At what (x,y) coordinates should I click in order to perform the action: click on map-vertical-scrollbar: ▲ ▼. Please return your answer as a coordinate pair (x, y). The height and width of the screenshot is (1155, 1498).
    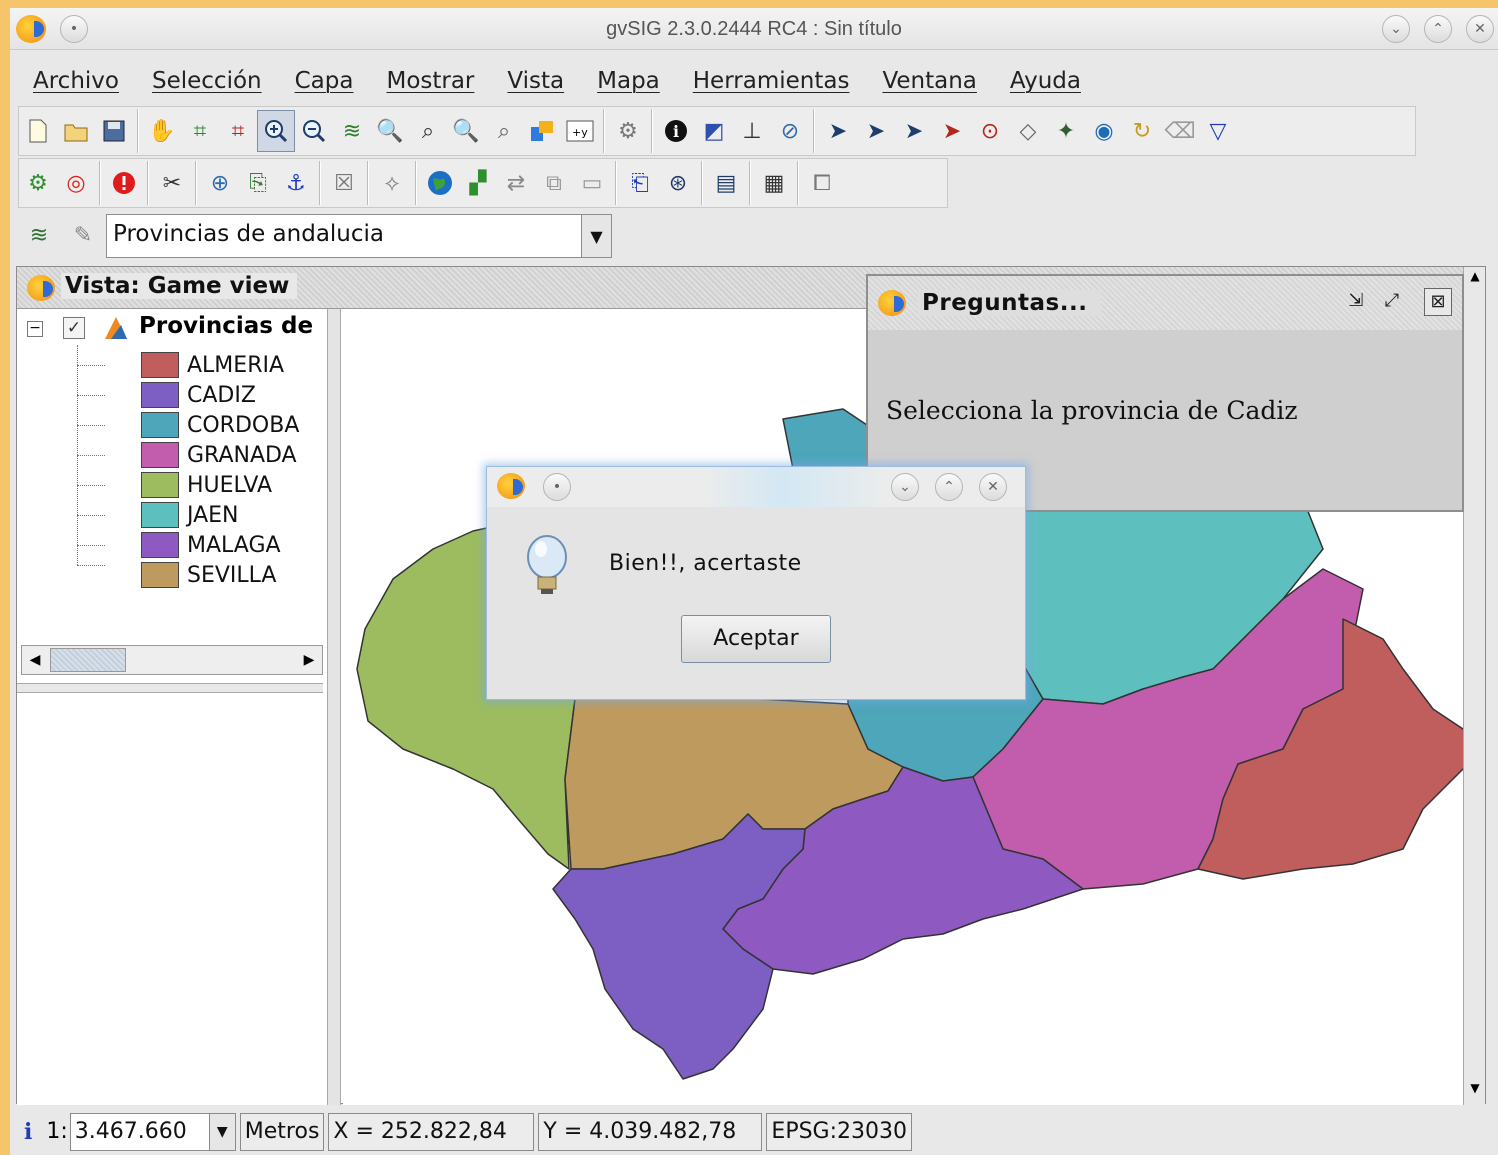
    Looking at the image, I should click on (1474, 686).